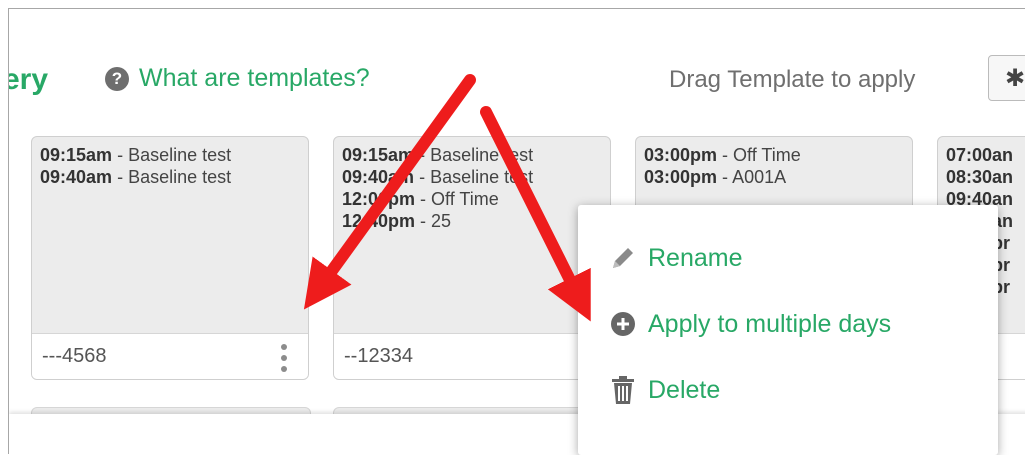  I want to click on template-entries: 03:00pm - Off Time 03:00pm - A001A, so click(774, 166).